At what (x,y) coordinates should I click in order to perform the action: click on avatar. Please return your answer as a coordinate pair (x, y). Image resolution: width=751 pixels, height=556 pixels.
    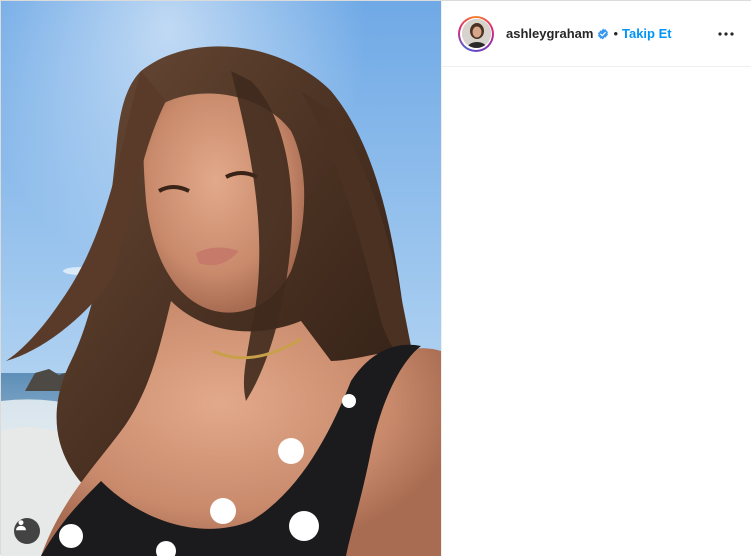
    Looking at the image, I should click on (476, 33).